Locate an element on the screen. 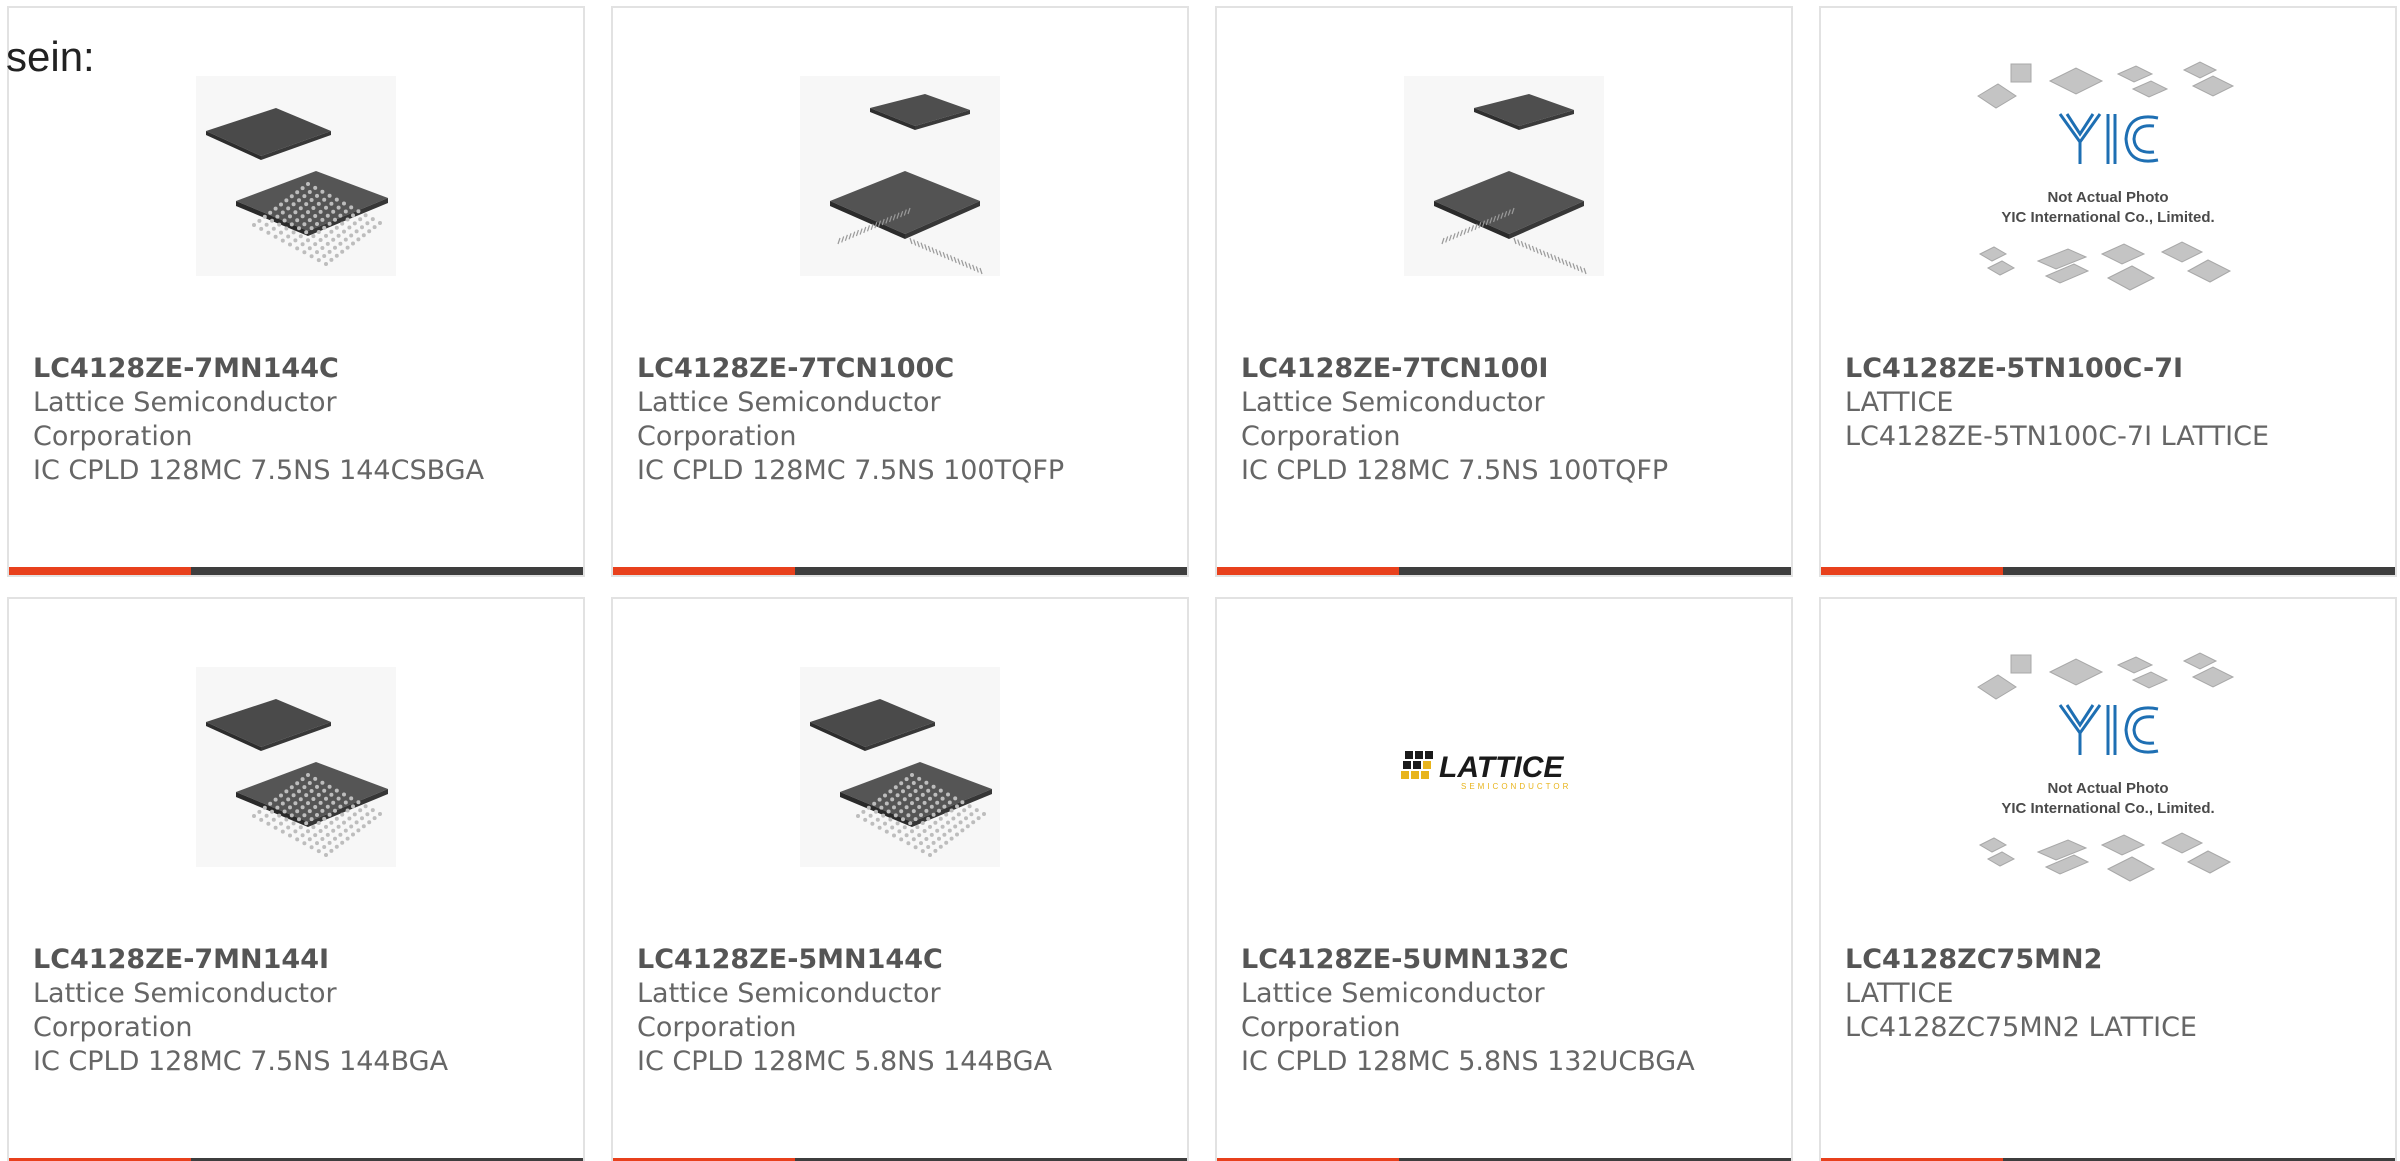  intro-text: sein: is located at coordinates (50, 56).